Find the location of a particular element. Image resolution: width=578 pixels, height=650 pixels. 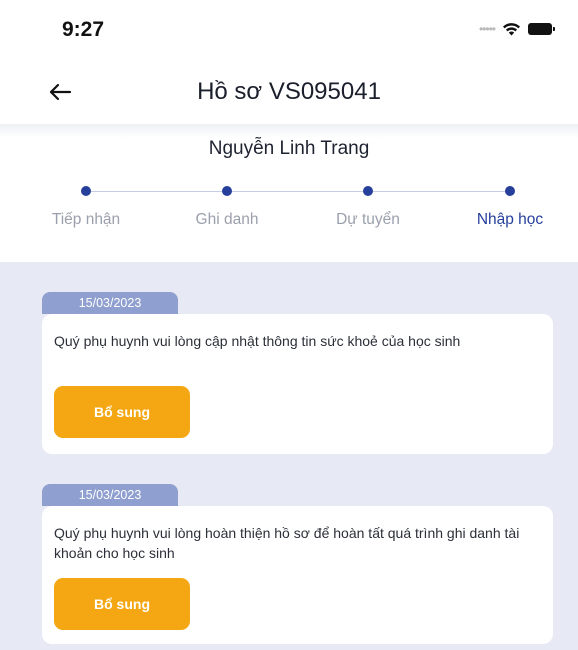

app-header: Hồ sơ VS095041 is located at coordinates (289, 93).